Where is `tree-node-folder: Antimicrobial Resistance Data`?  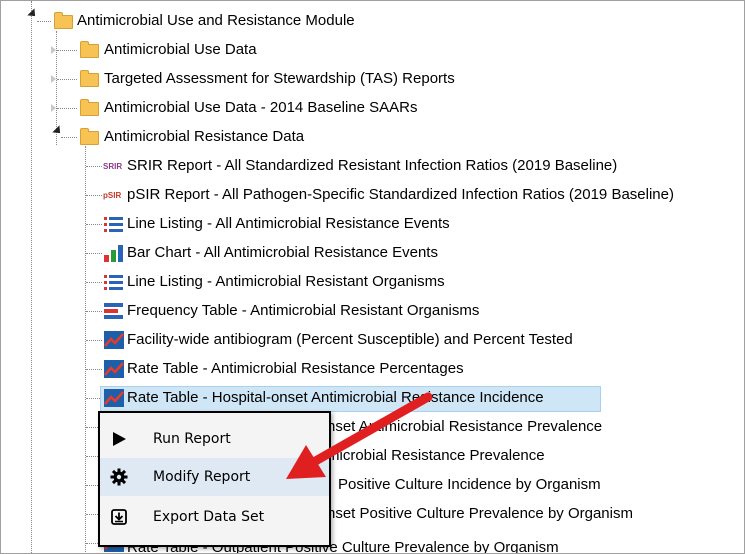 tree-node-folder: Antimicrobial Resistance Data is located at coordinates (204, 137).